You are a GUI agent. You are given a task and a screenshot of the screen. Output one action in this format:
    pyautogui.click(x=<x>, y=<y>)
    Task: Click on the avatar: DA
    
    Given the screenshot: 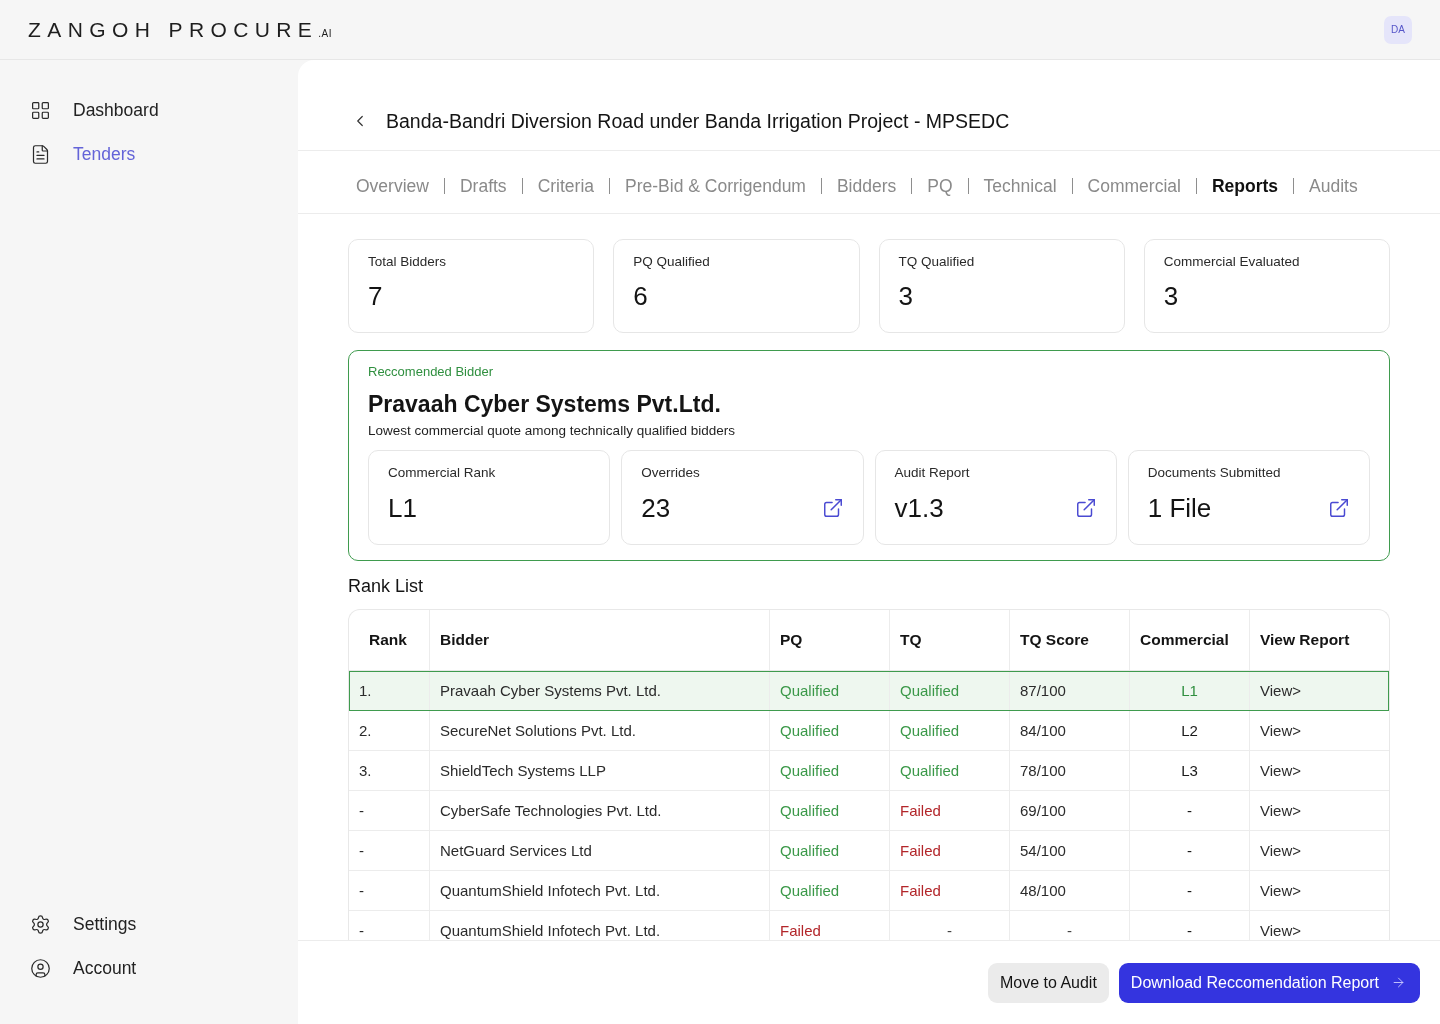 What is the action you would take?
    pyautogui.click(x=1398, y=29)
    